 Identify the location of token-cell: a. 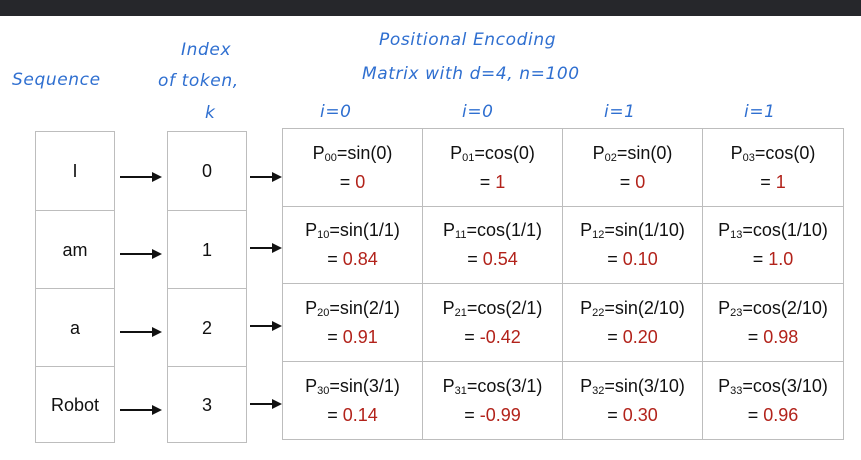
(75, 327).